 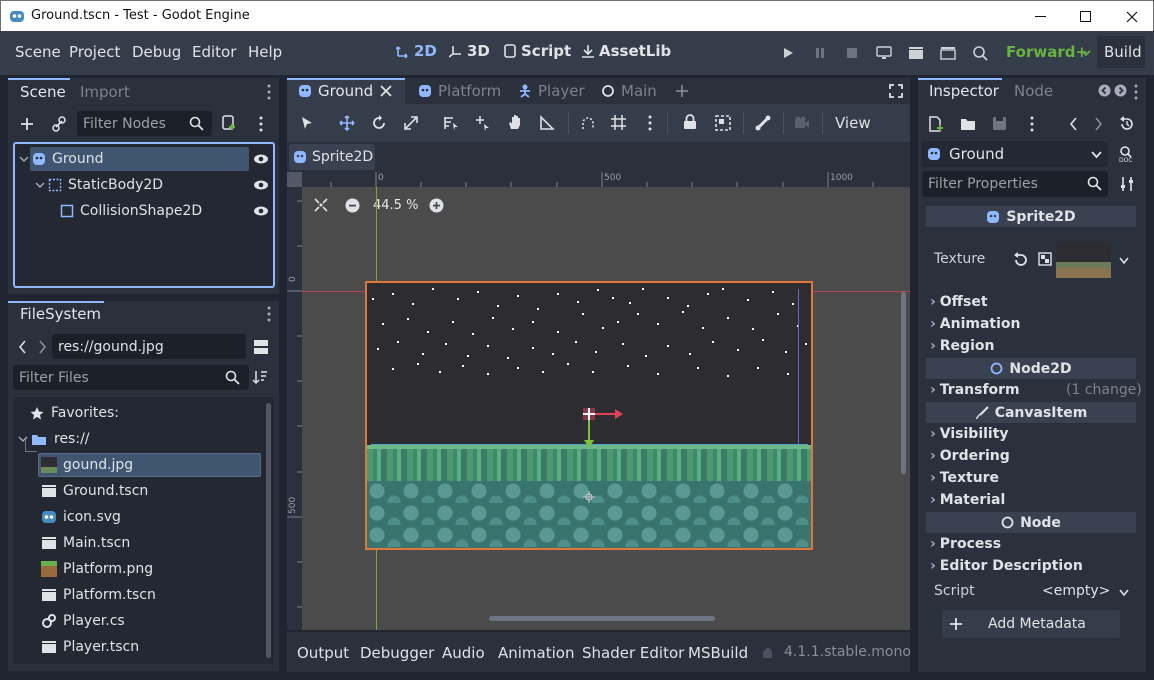 I want to click on tab-import: Import, so click(x=105, y=92).